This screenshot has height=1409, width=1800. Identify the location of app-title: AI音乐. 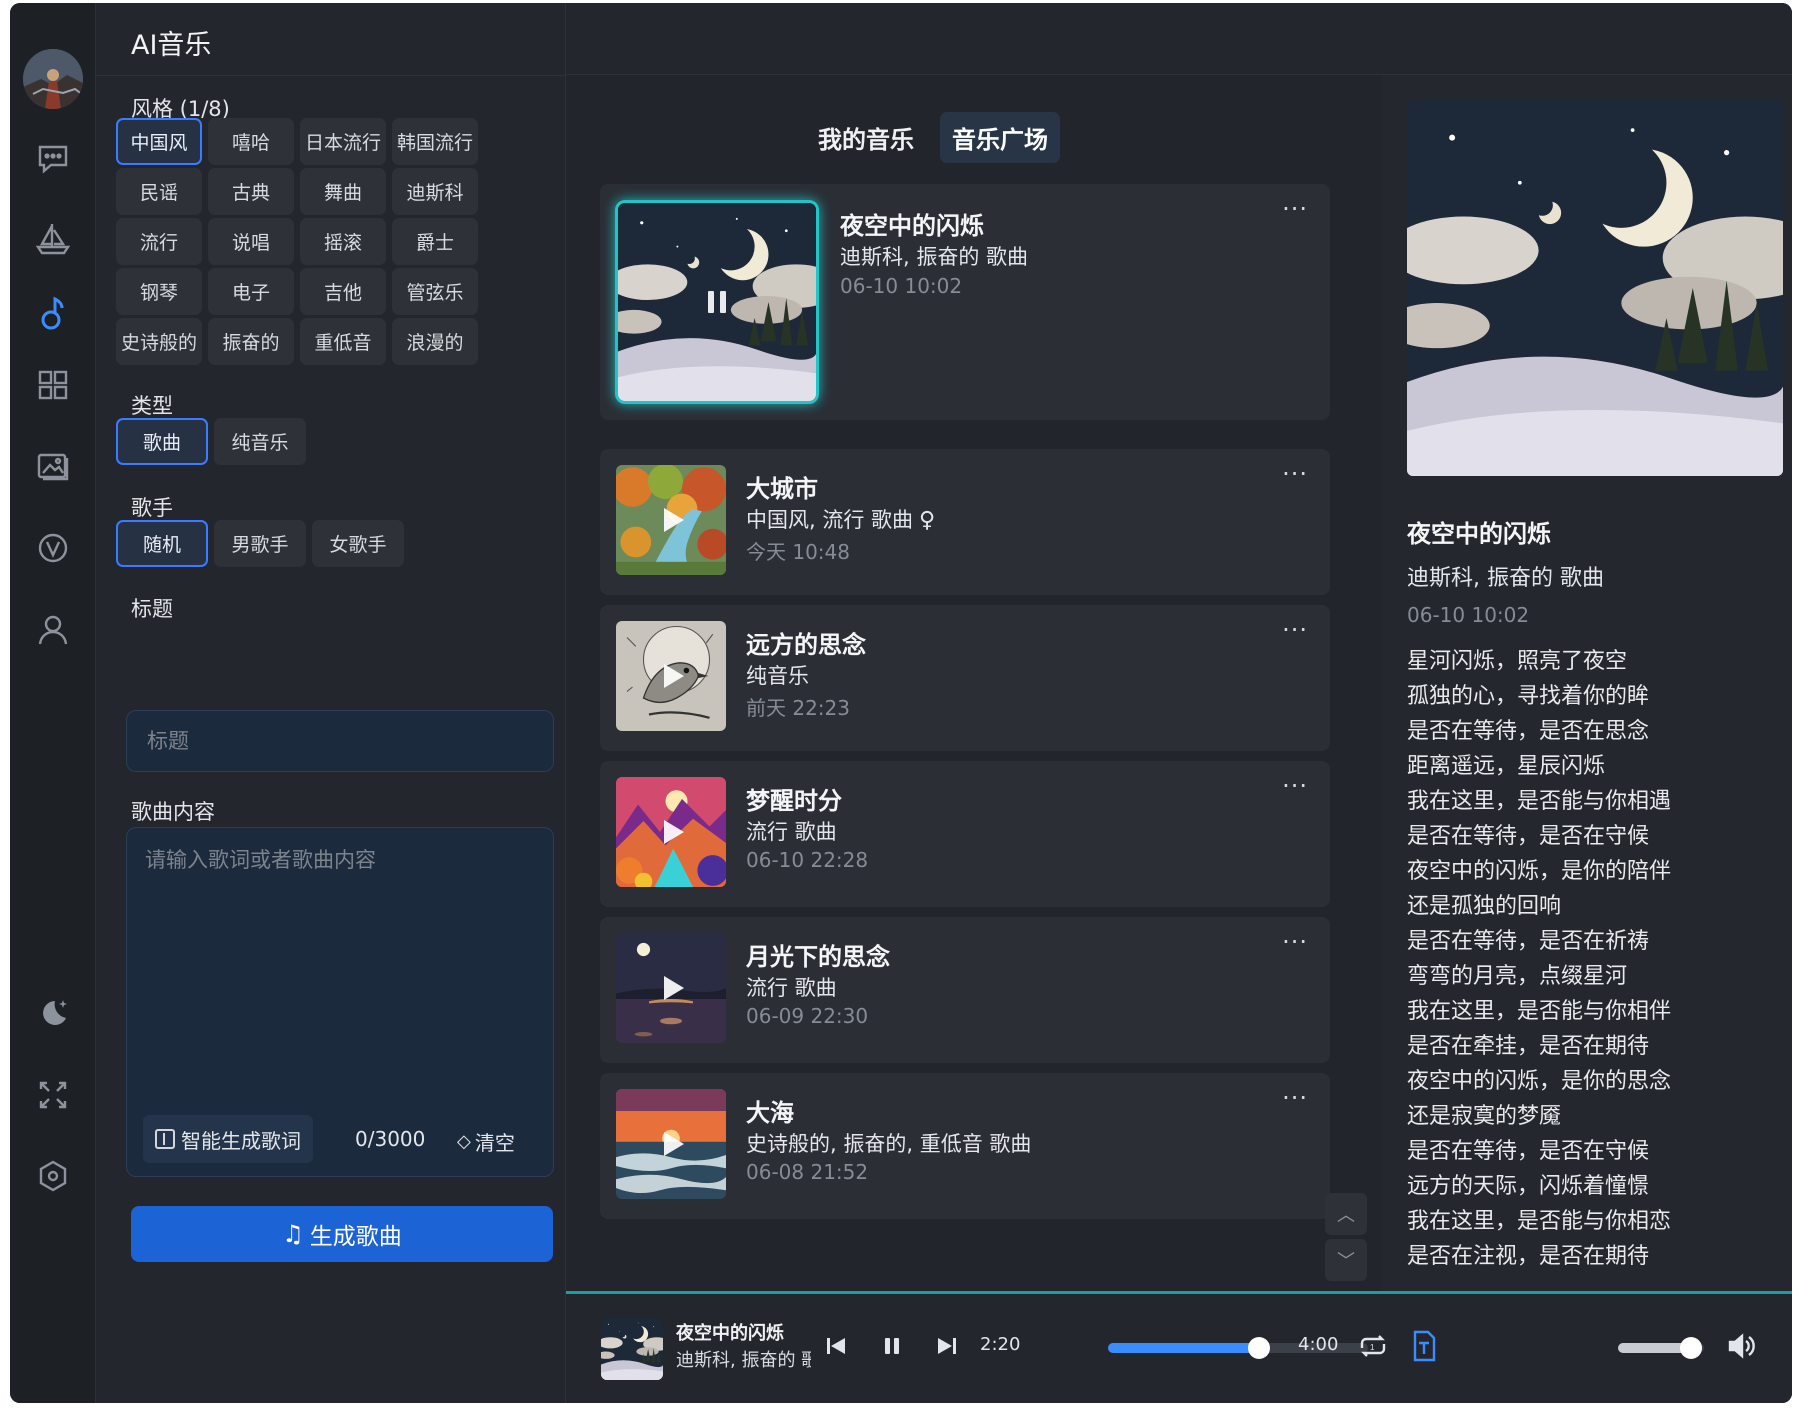
(171, 45).